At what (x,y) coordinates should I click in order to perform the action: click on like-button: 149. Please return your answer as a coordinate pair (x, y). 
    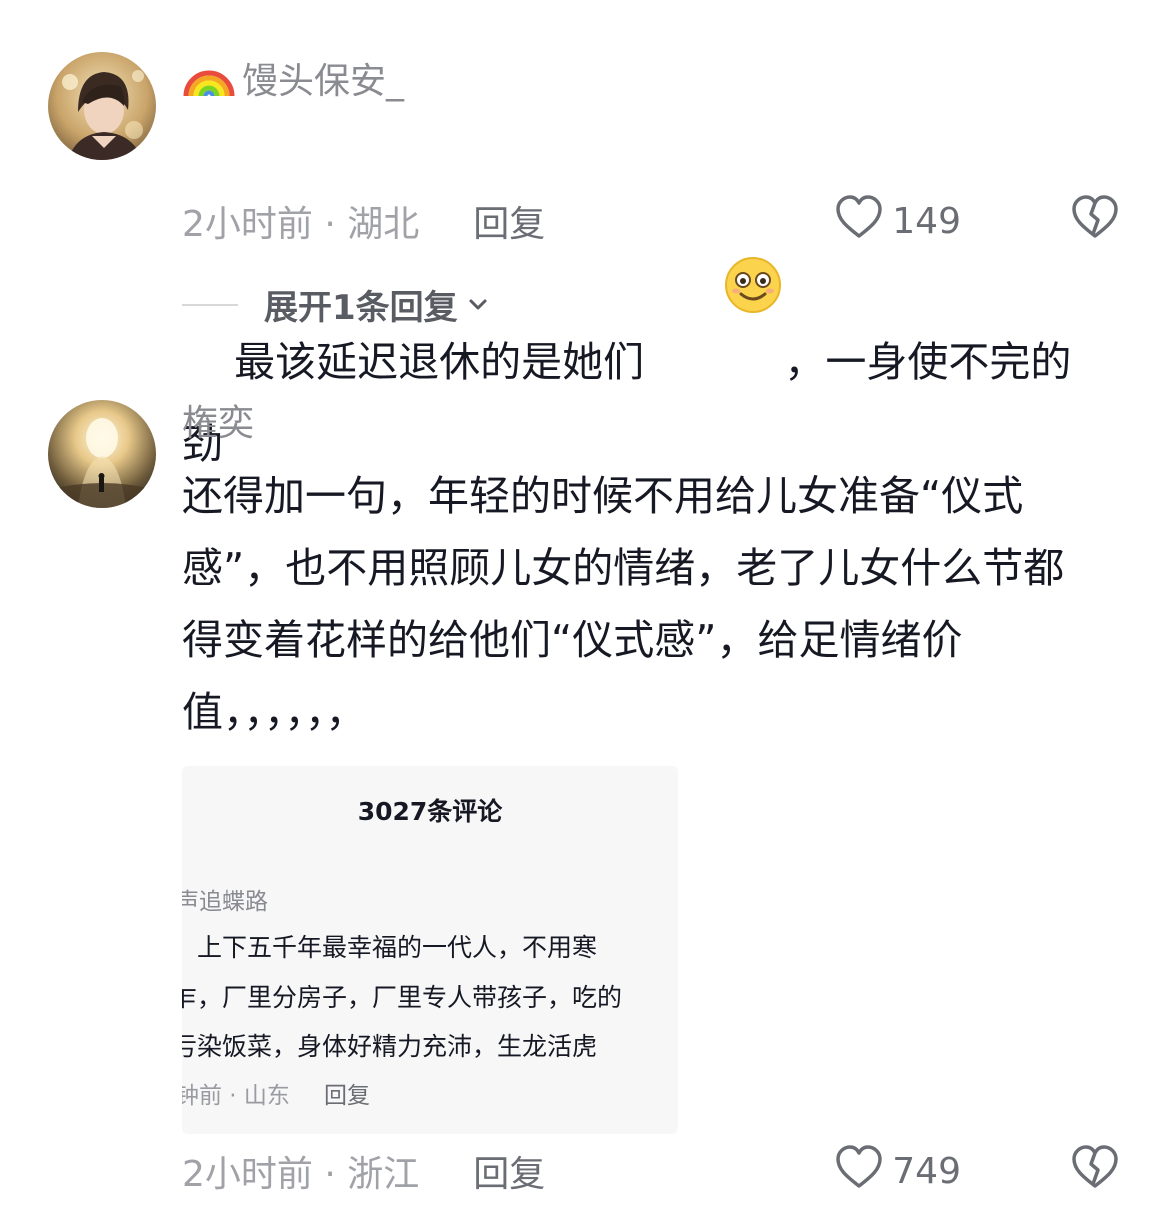
    Looking at the image, I should click on (897, 221).